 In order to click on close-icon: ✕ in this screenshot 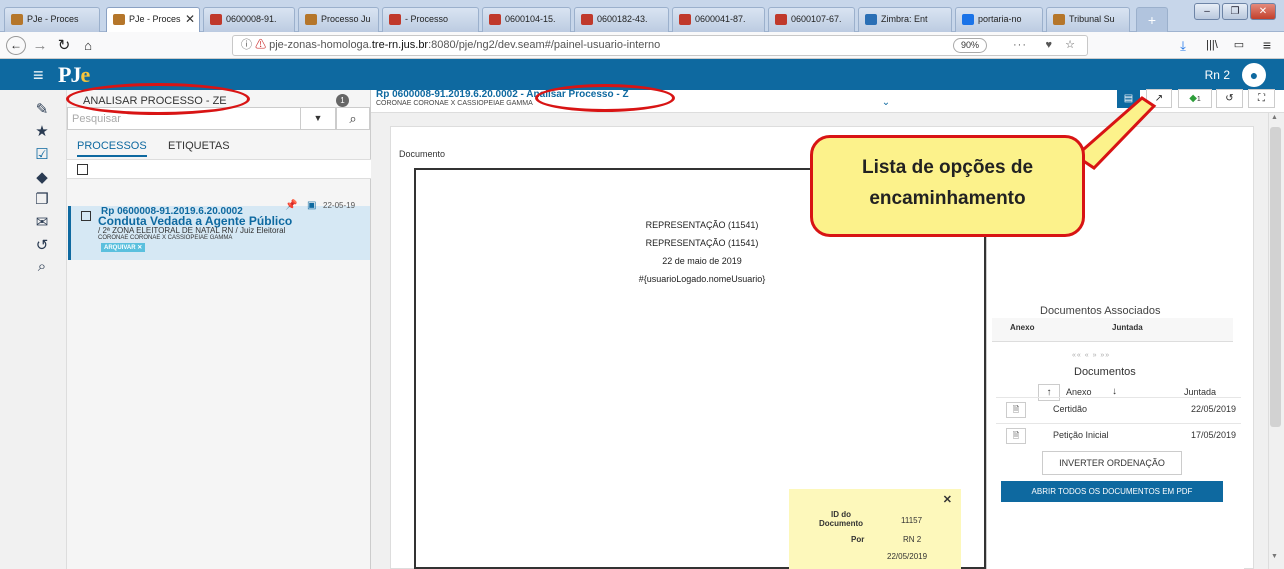, I will do `click(947, 499)`.